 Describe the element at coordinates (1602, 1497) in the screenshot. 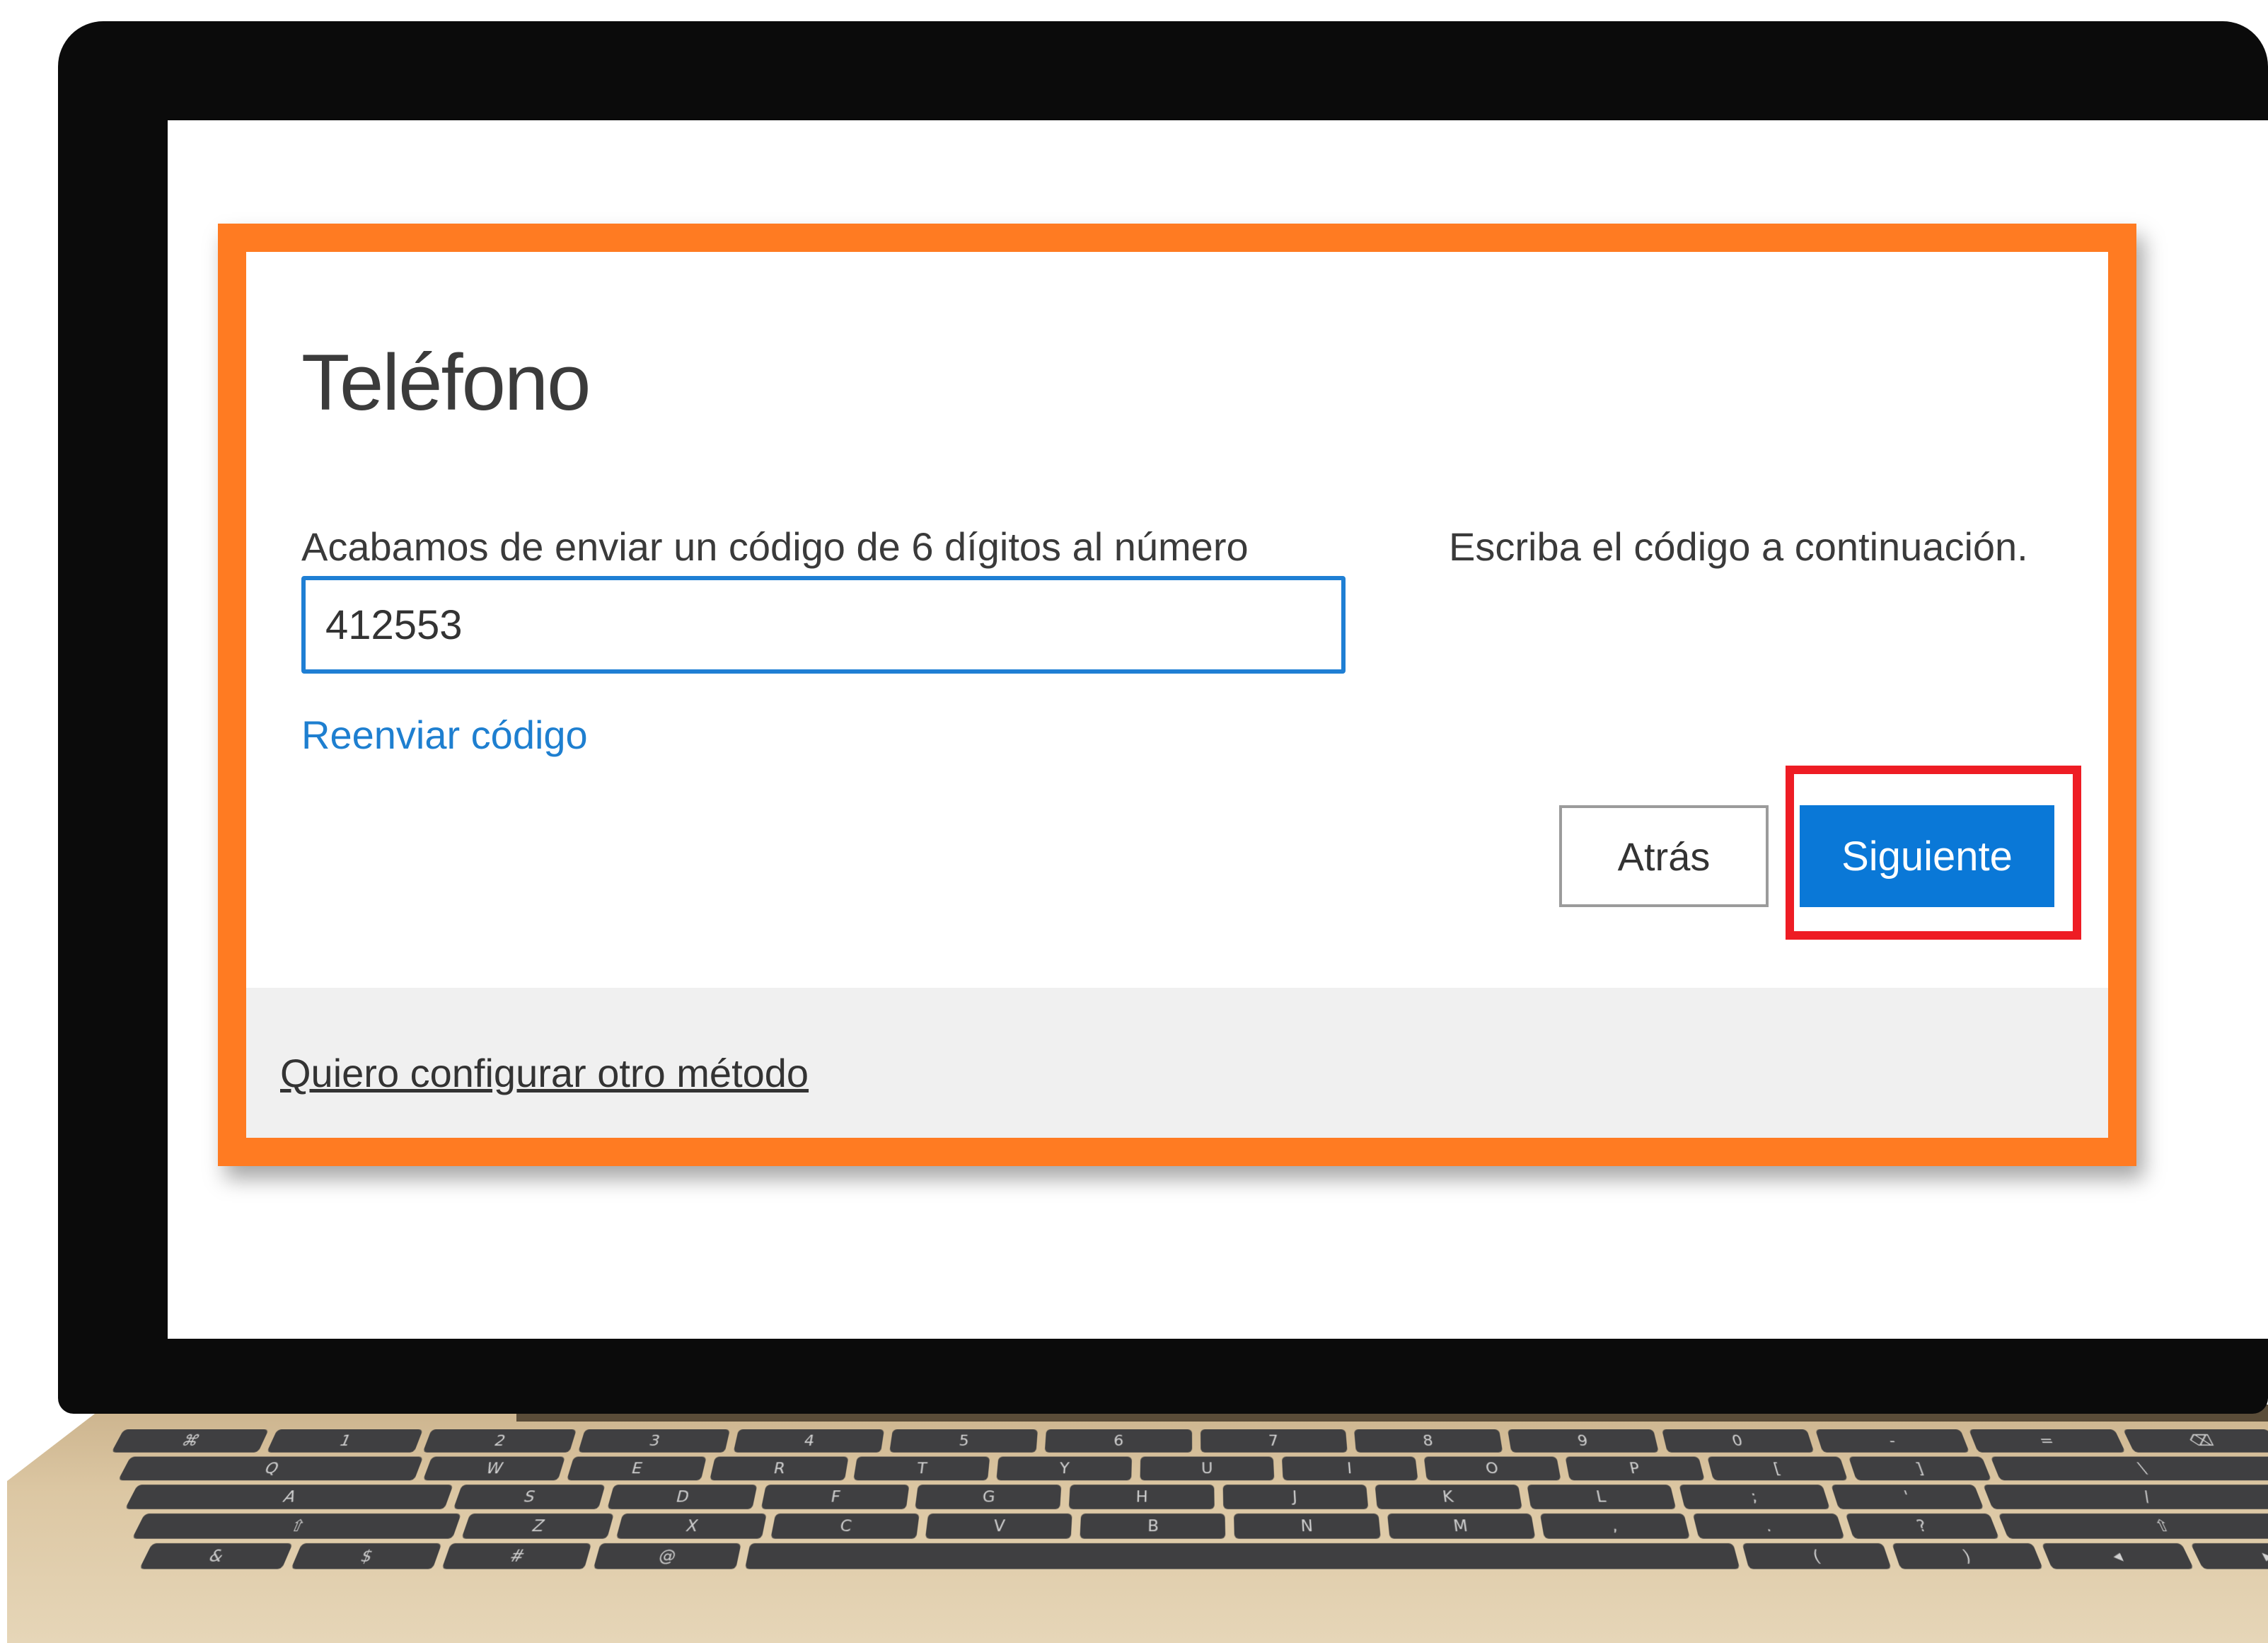

I see `keyboard-key: L` at that location.